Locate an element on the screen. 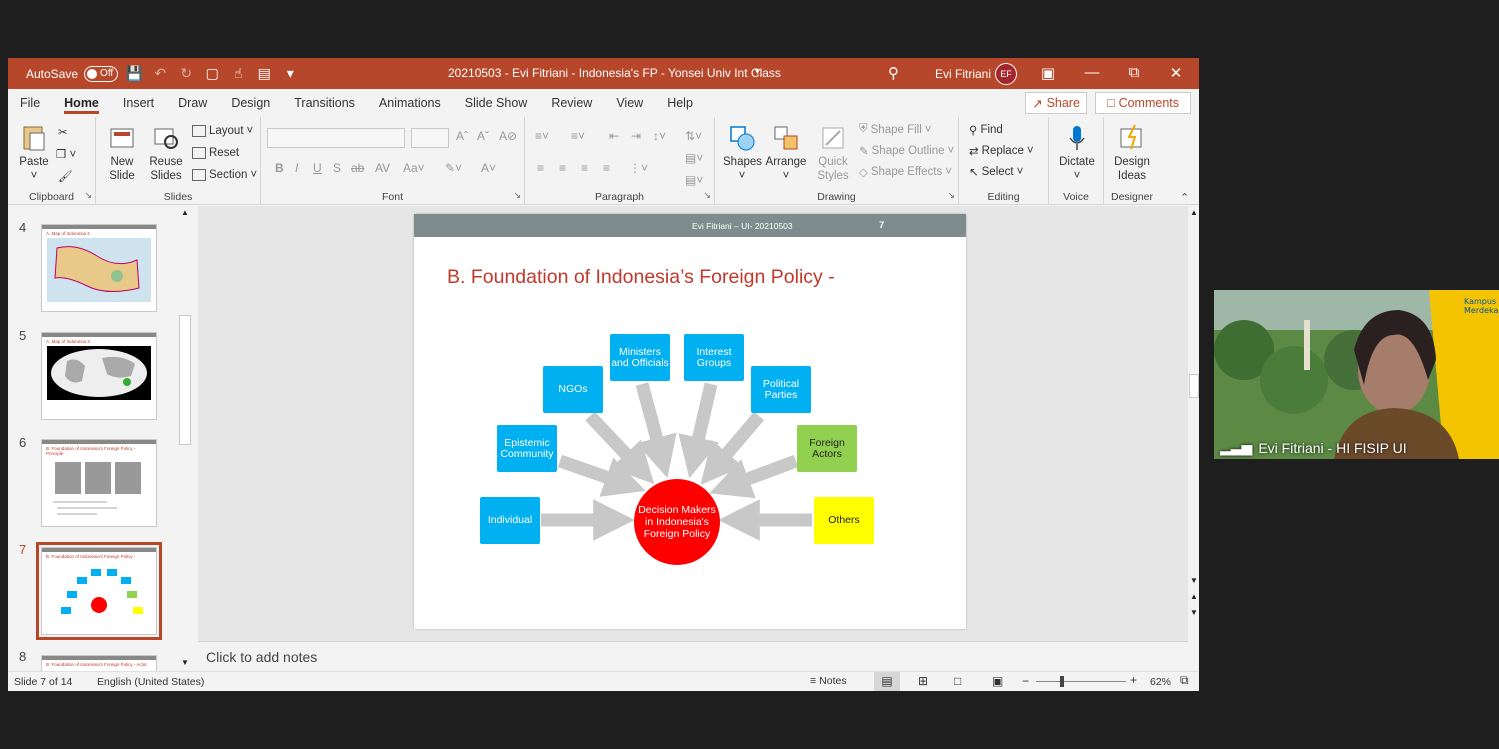  slide-thumbnail-4: A. Map of Indonesia 2 is located at coordinates (99, 268).